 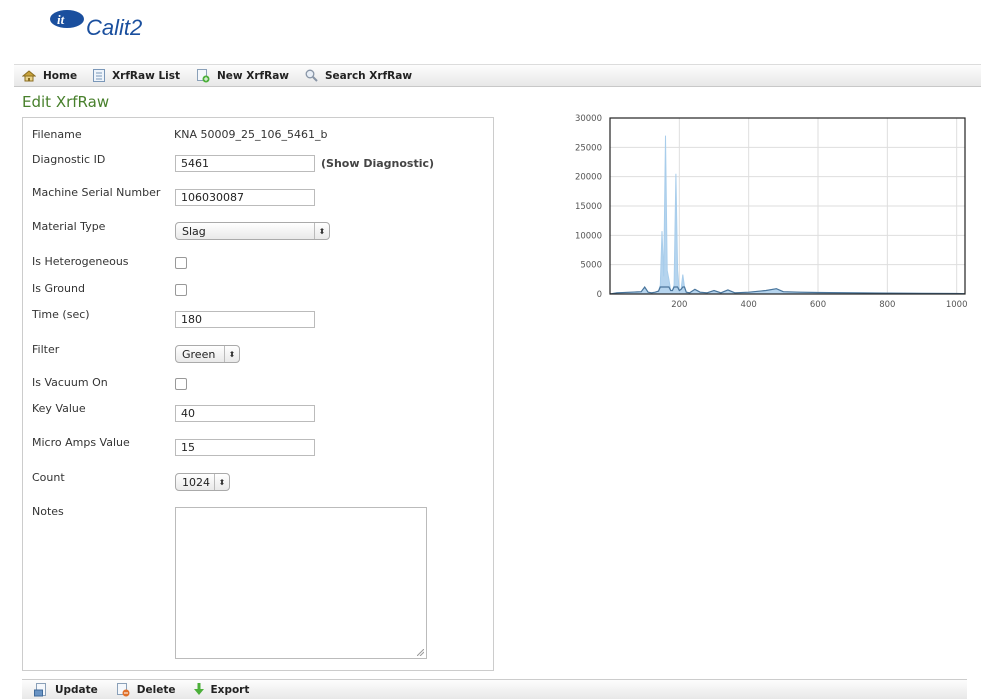 What do you see at coordinates (29, 75) in the screenshot?
I see `home-icon` at bounding box center [29, 75].